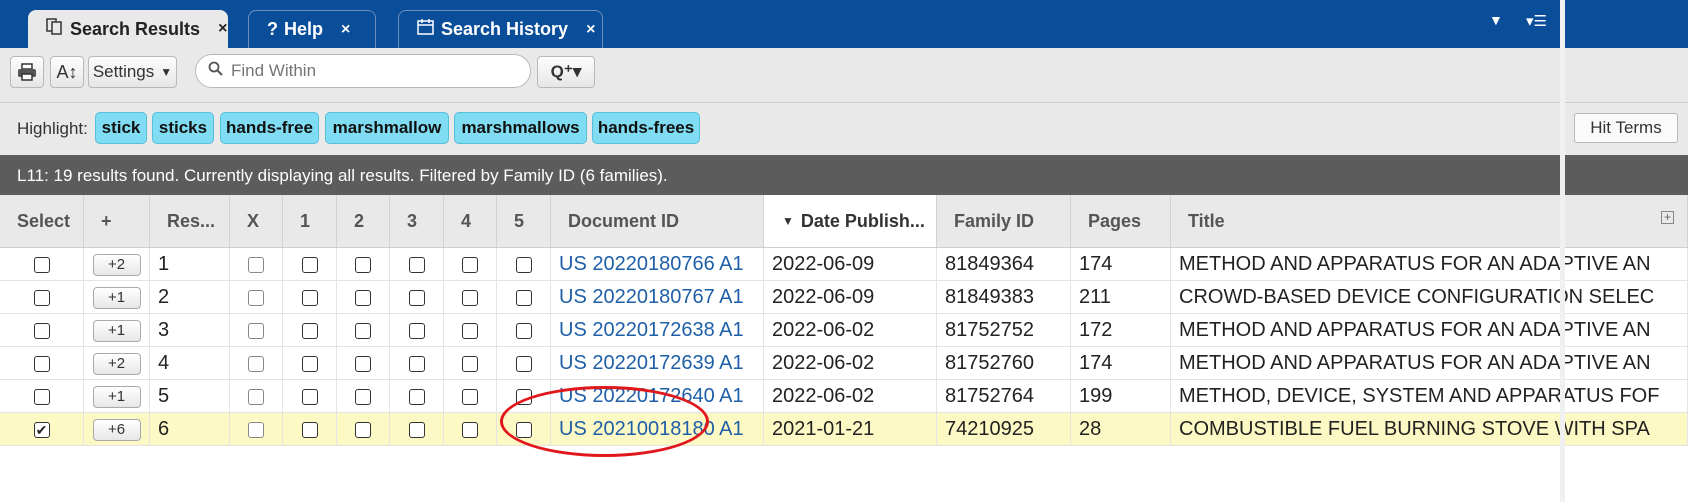 The width and height of the screenshot is (1688, 502). I want to click on document-id-link: US 20210018180 A1, so click(651, 429).